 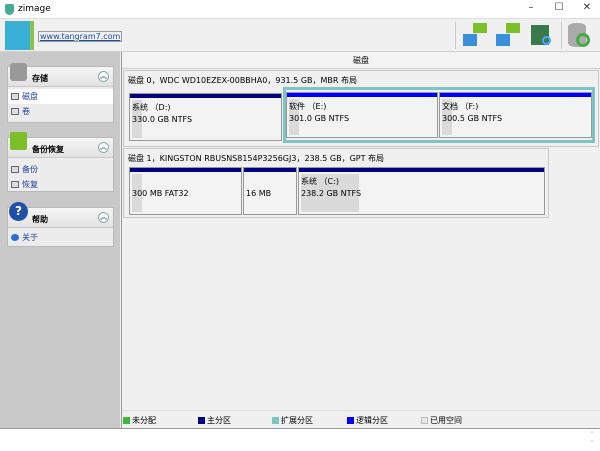 What do you see at coordinates (15, 184) in the screenshot?
I see `restore-small-icon` at bounding box center [15, 184].